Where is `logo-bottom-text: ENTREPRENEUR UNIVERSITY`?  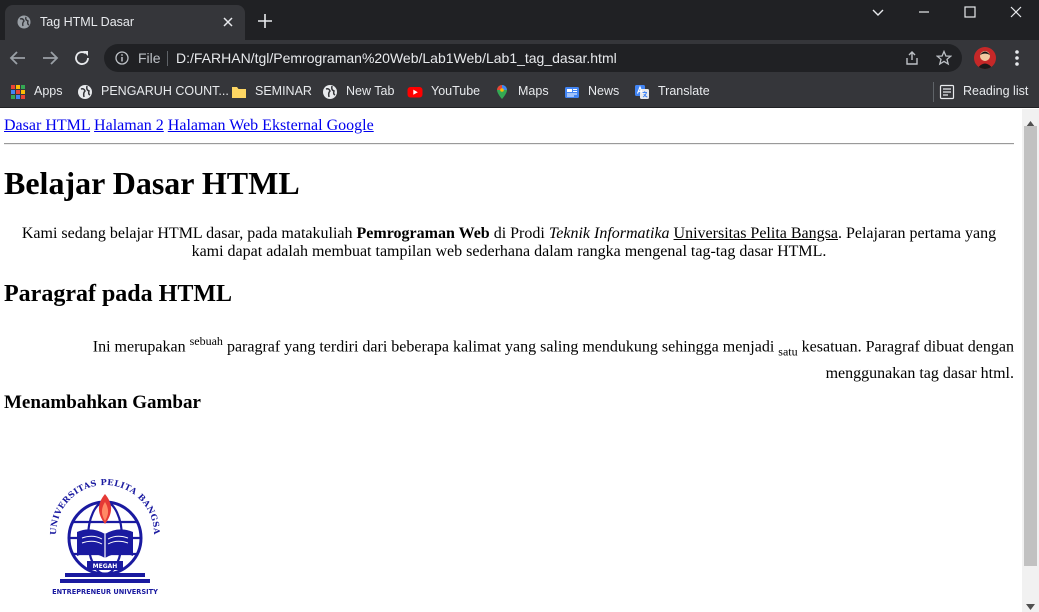 logo-bottom-text: ENTREPRENEUR UNIVERSITY is located at coordinates (105, 592).